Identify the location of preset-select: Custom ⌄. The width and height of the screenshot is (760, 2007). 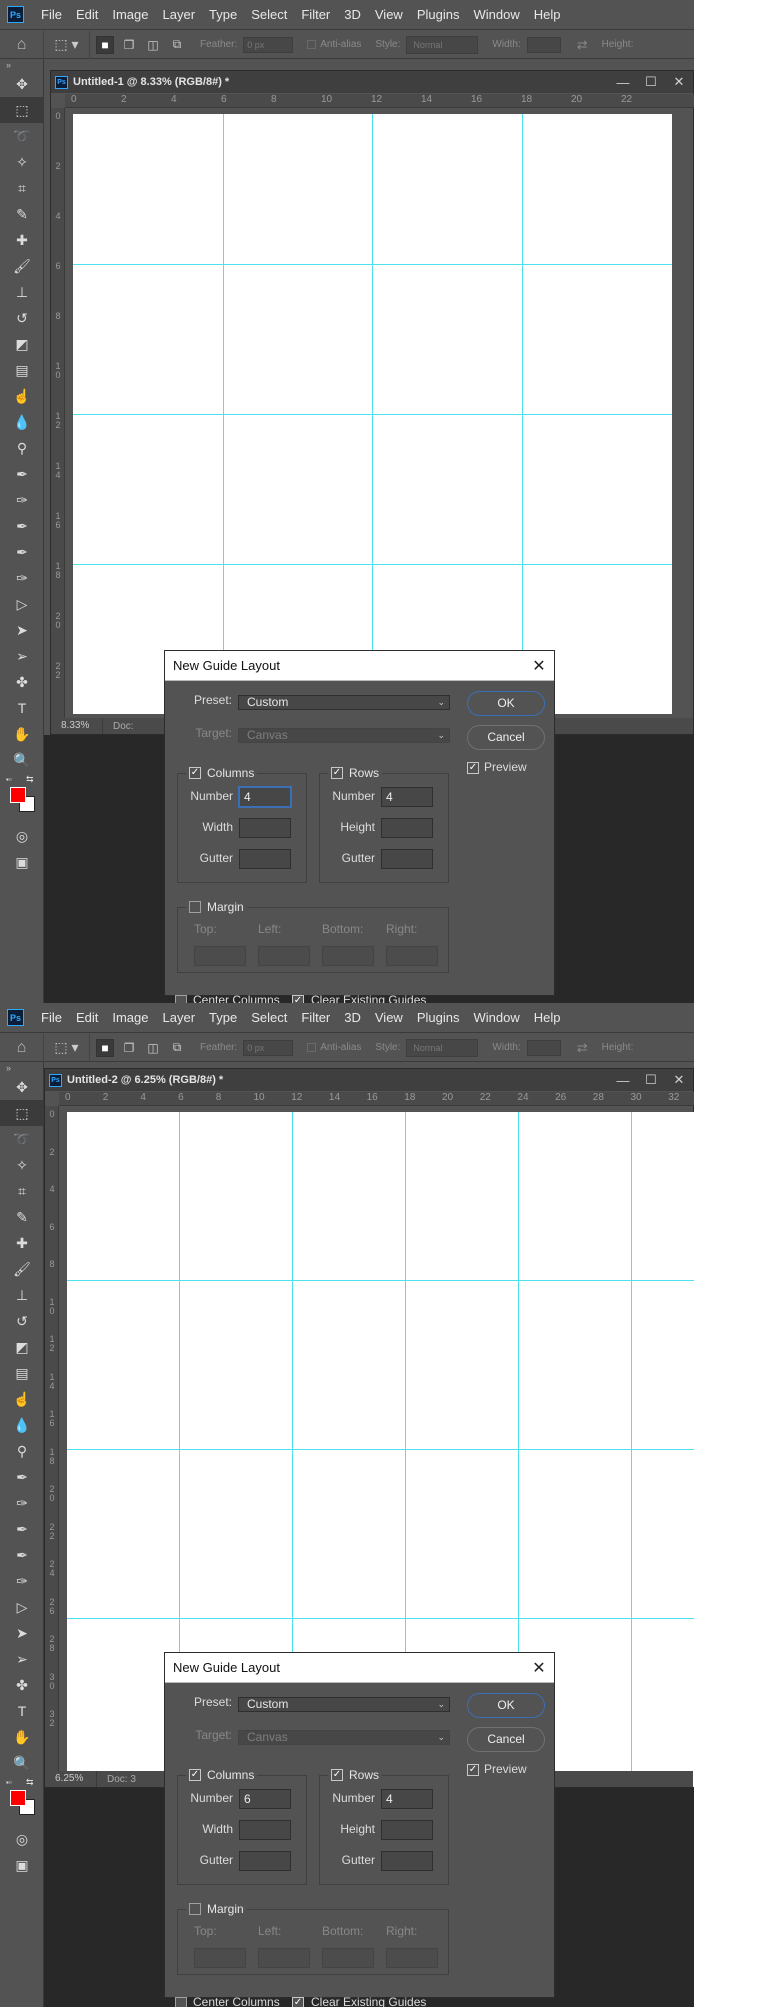
(344, 1704).